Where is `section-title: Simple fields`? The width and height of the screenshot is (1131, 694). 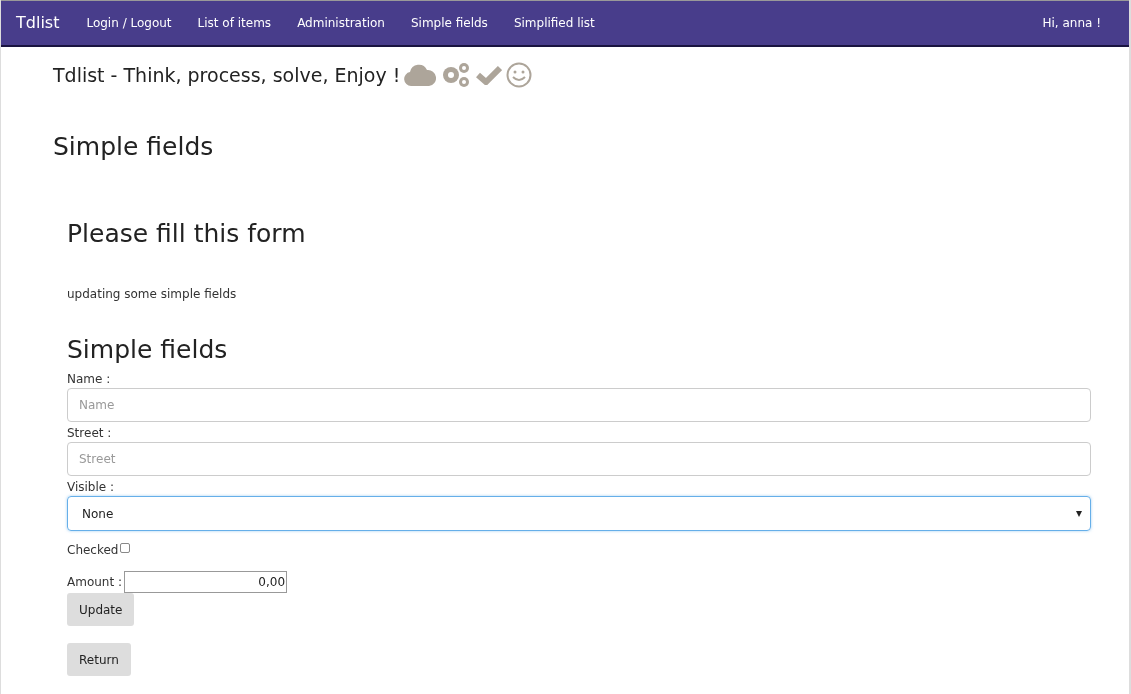 section-title: Simple fields is located at coordinates (148, 349).